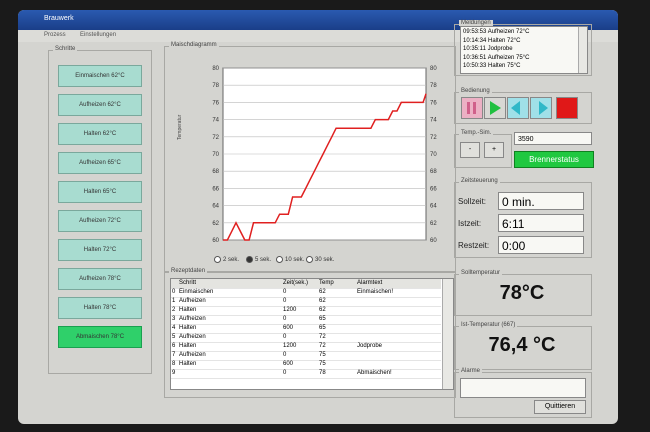 The width and height of the screenshot is (650, 432). Describe the element at coordinates (59, 18) in the screenshot. I see `window-title: Brauwerk` at that location.